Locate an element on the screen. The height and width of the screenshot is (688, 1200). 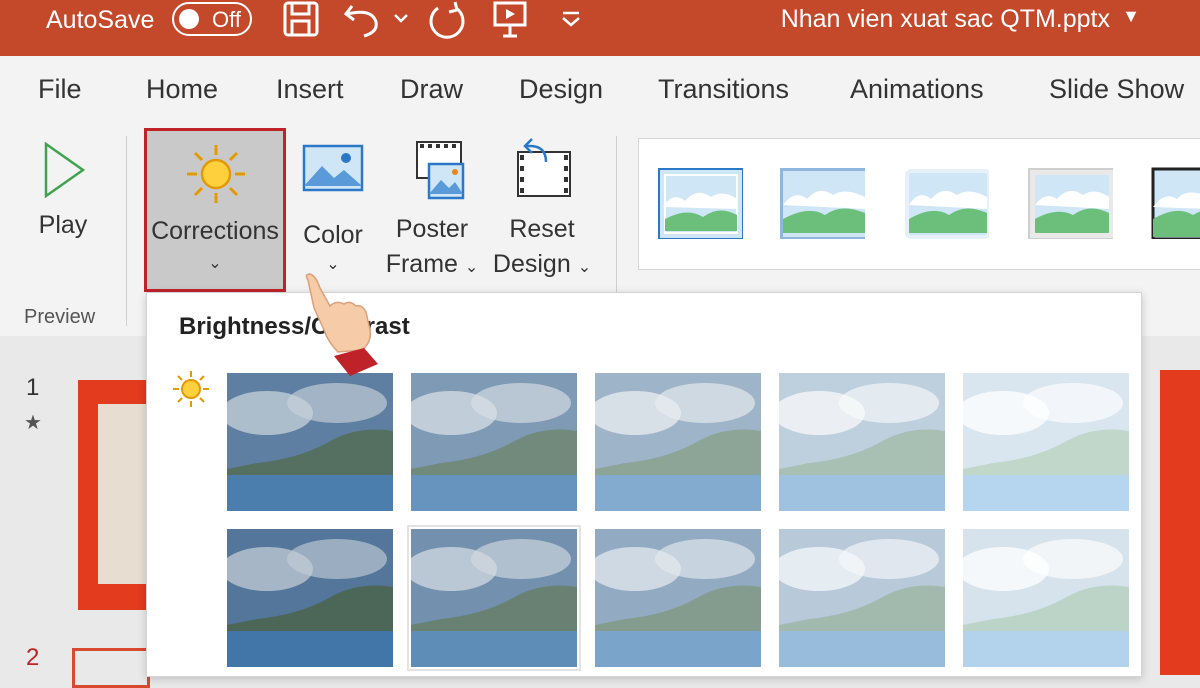
poster-frame-icon is located at coordinates (440, 170).